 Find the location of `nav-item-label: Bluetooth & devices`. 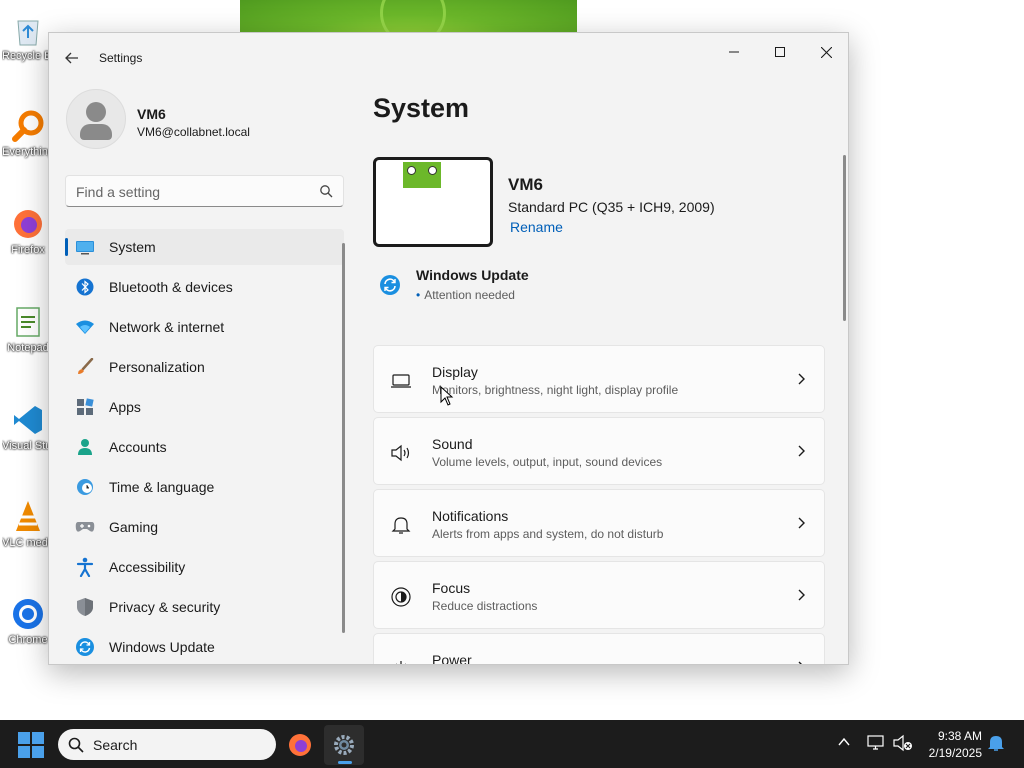

nav-item-label: Bluetooth & devices is located at coordinates (171, 287).